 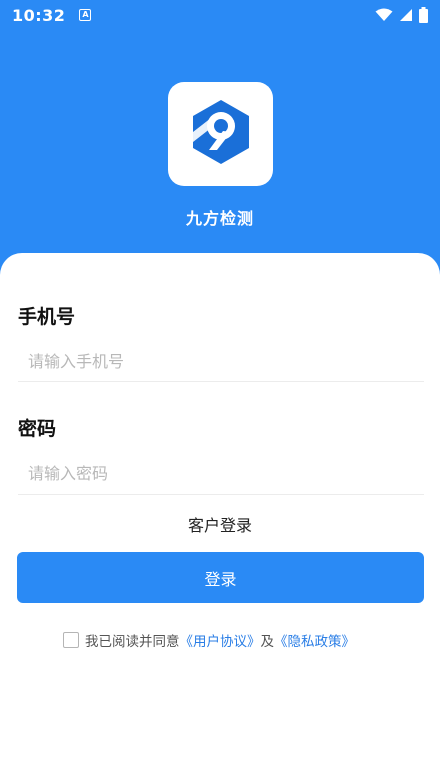 I want to click on signal-icon, so click(x=406, y=15).